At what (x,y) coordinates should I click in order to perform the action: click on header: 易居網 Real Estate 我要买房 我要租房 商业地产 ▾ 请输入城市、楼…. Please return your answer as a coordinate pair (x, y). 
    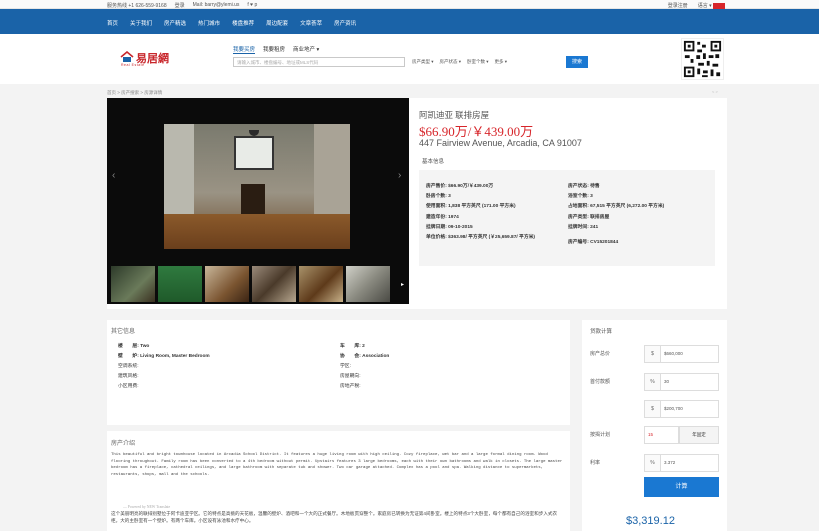
    Looking at the image, I should click on (409, 59).